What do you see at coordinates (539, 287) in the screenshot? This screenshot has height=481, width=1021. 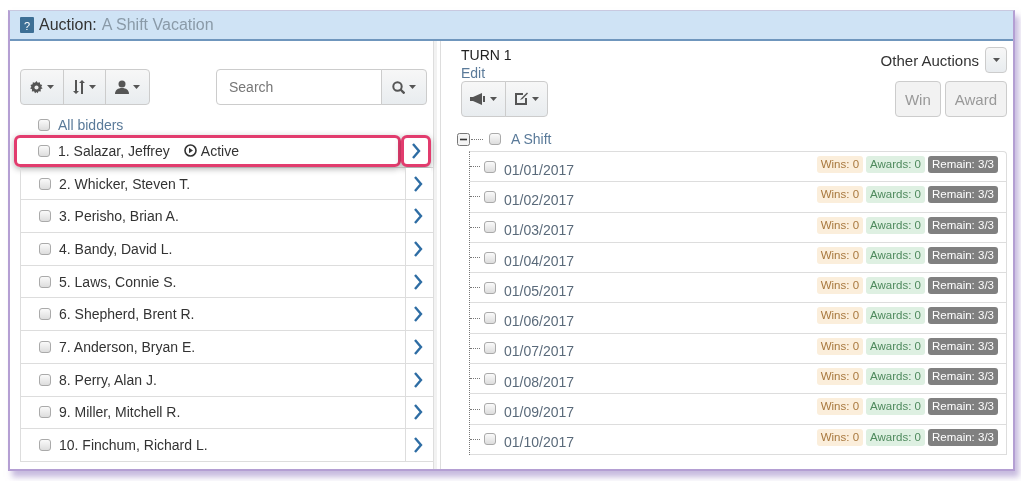 I see `date-label: 01/05/2017` at bounding box center [539, 287].